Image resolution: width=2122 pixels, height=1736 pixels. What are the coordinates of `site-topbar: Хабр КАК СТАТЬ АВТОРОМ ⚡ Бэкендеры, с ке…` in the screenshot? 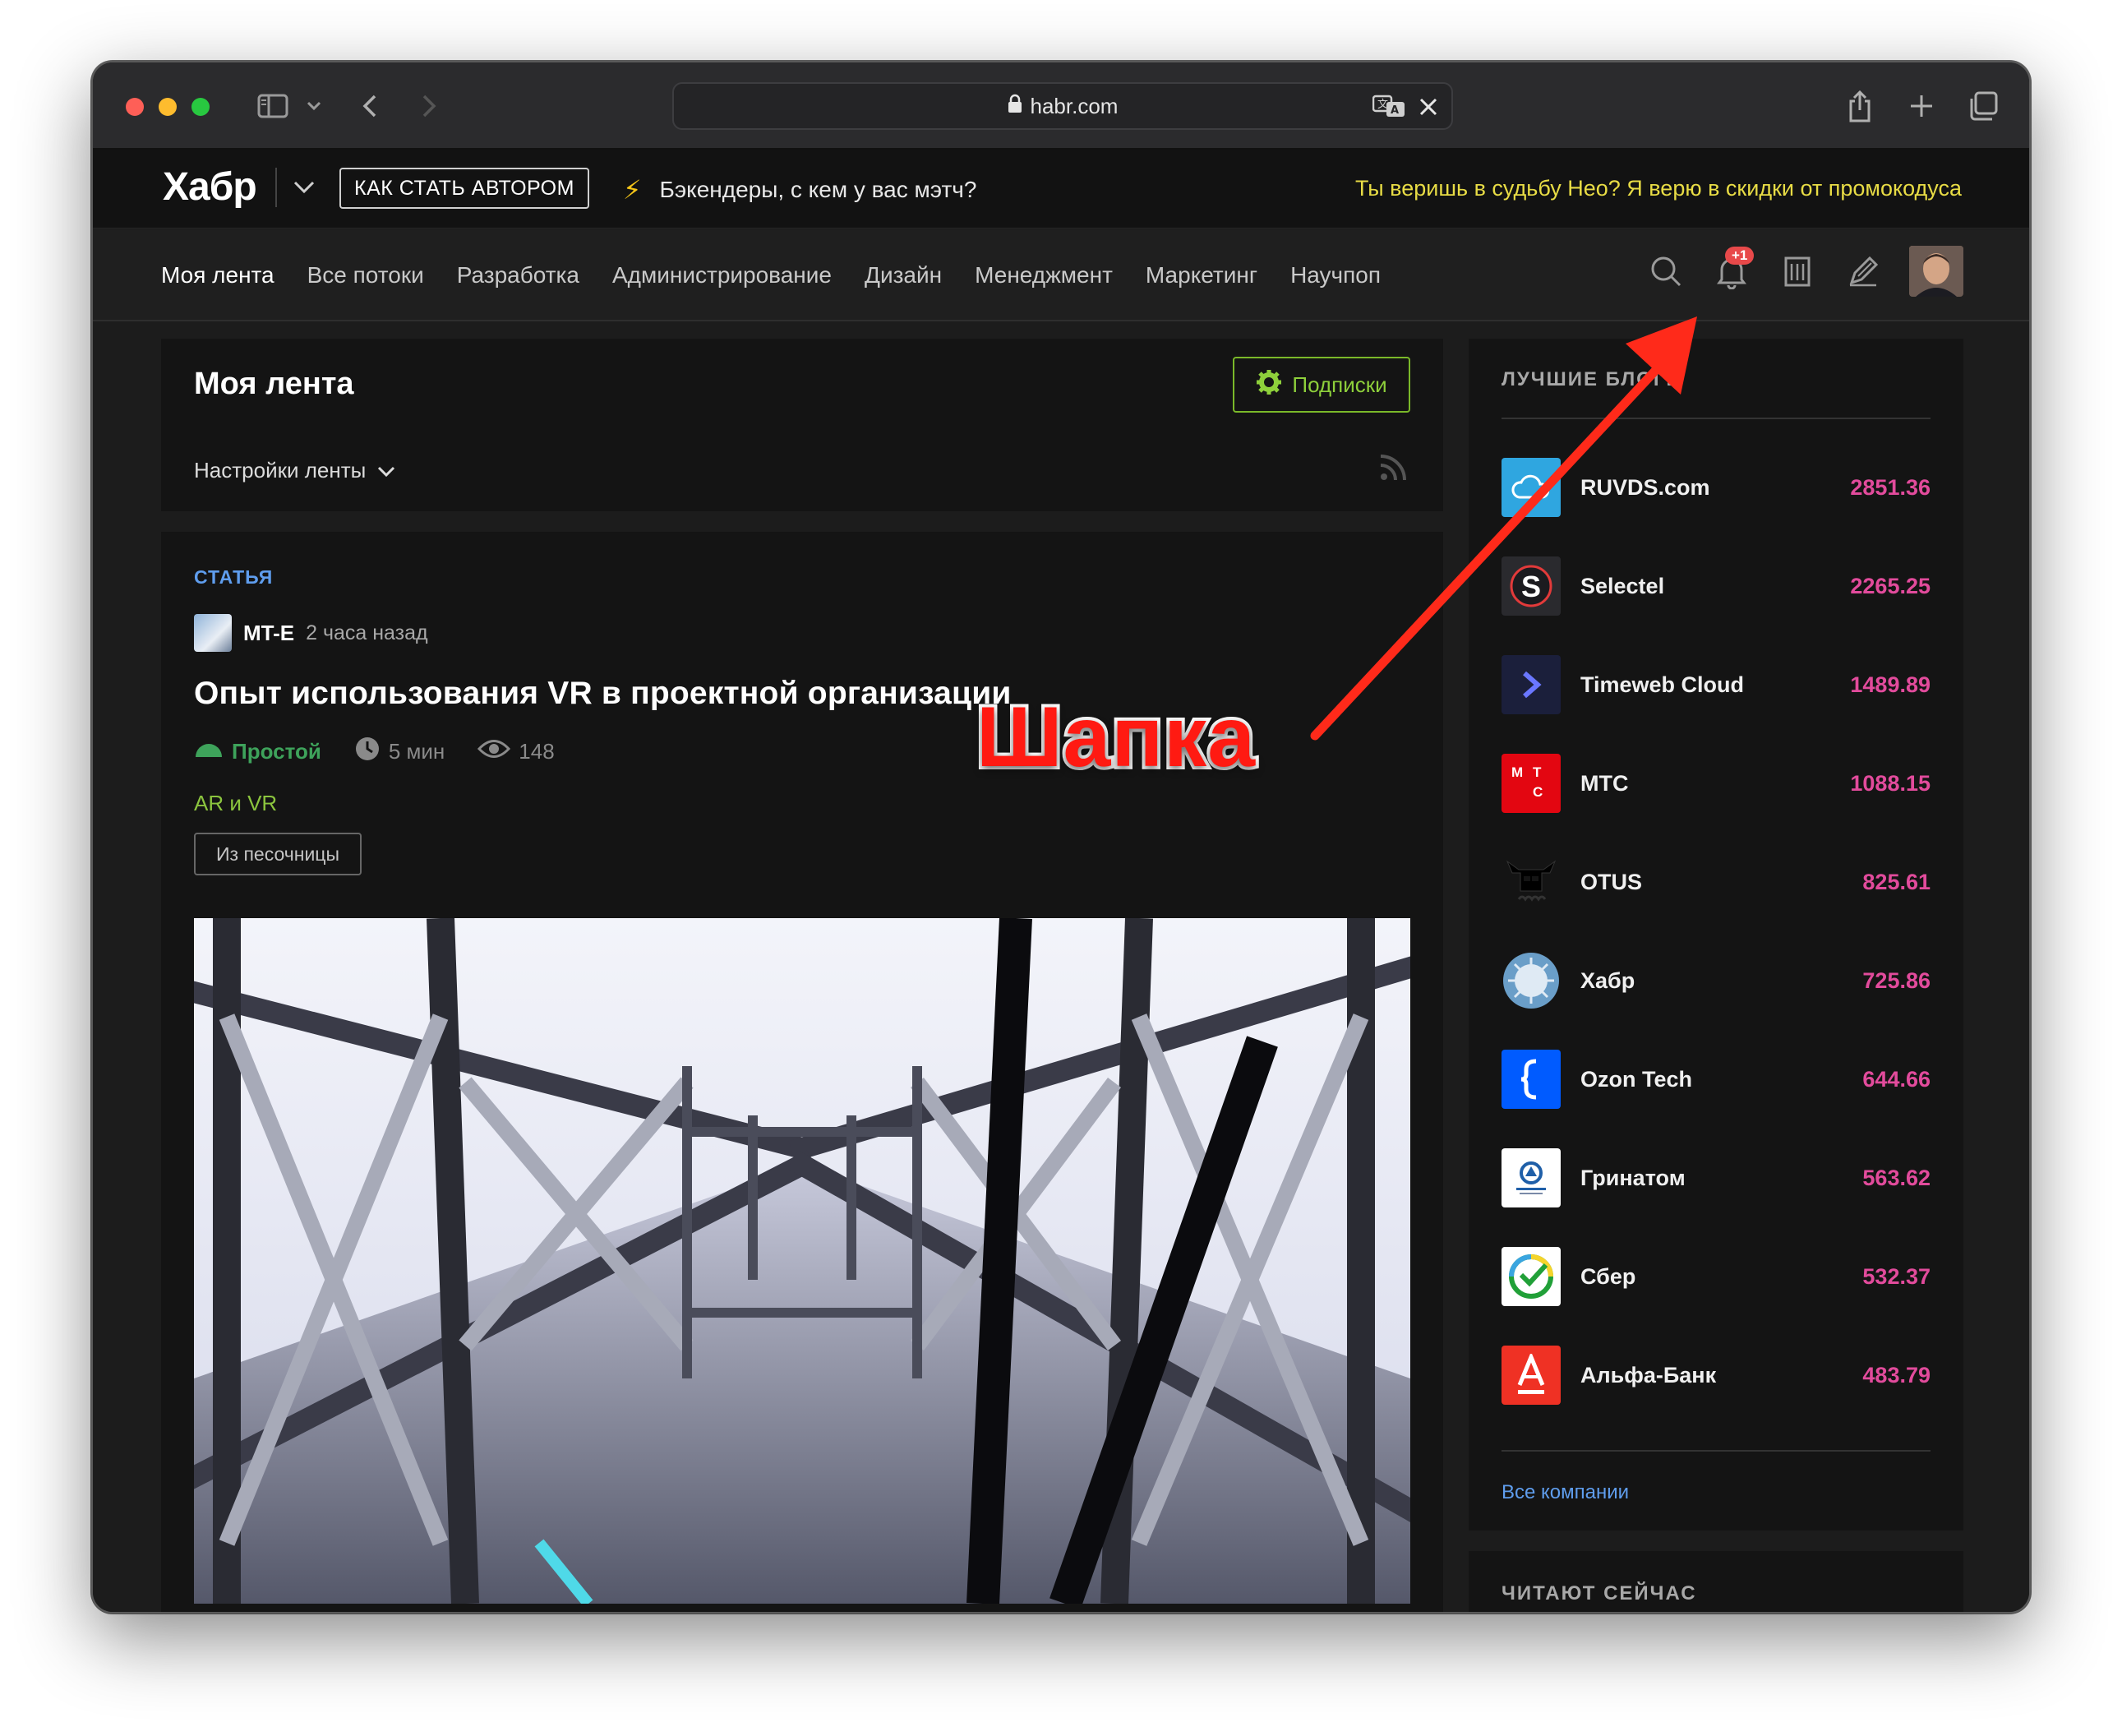 It's located at (1061, 190).